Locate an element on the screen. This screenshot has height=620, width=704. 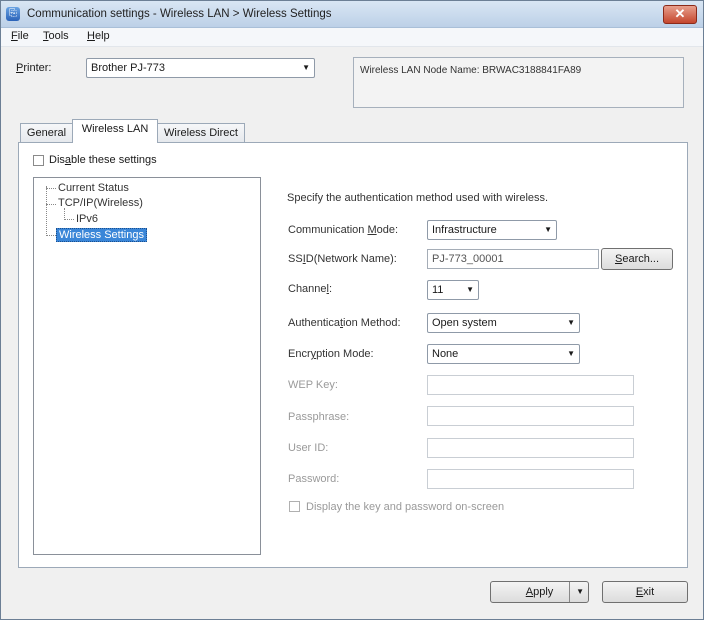
split-divider is located at coordinates (569, 592).